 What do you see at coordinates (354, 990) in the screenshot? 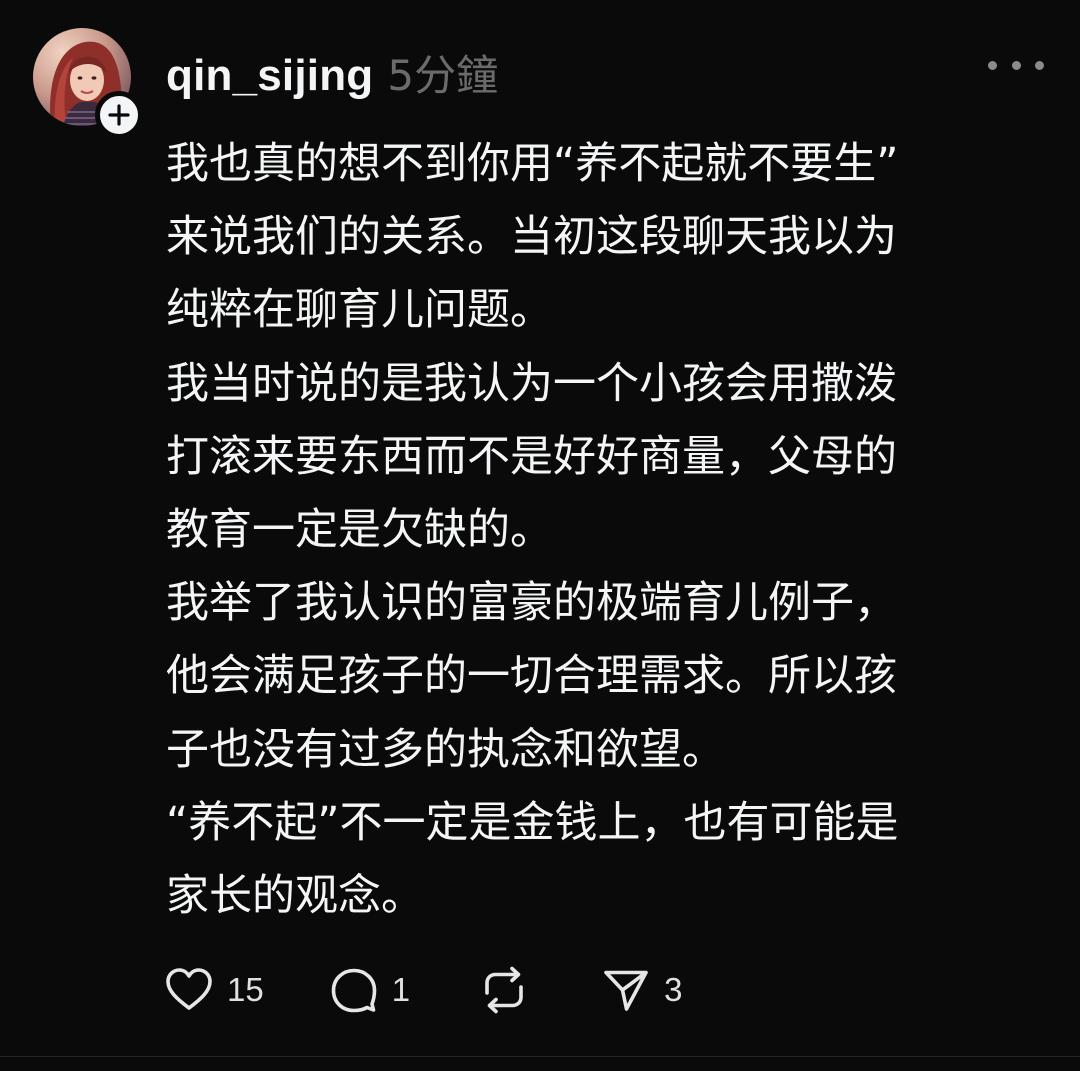
I see `comment-bubble-icon` at bounding box center [354, 990].